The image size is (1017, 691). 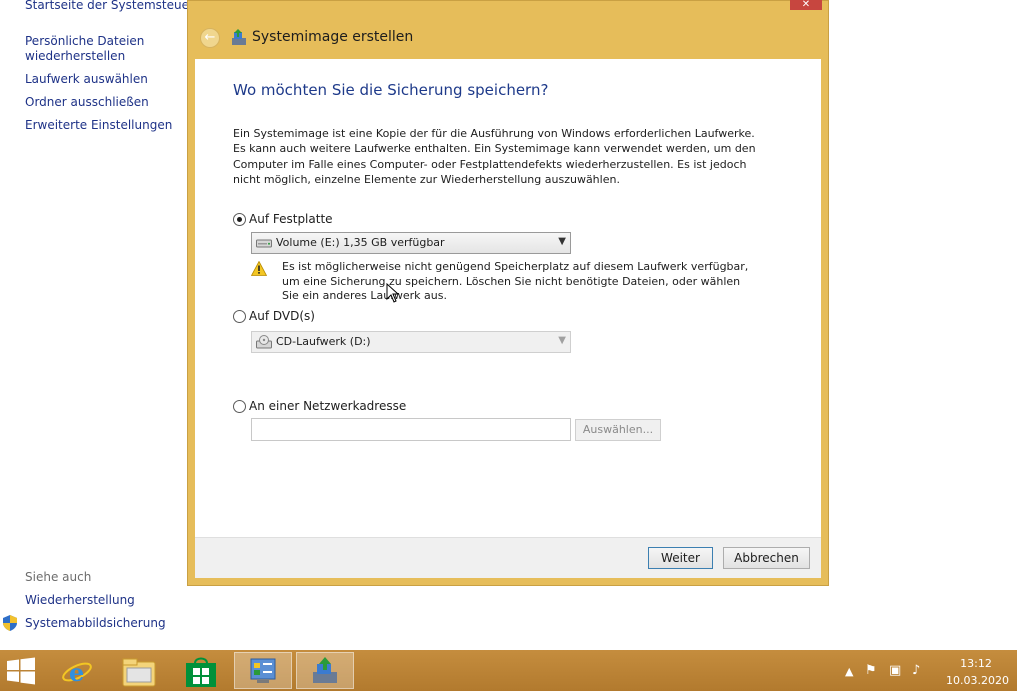 What do you see at coordinates (360, 242) in the screenshot?
I see `hard-disk-dropdown-value: Volume (E:) 1,35 GB verfügbar` at bounding box center [360, 242].